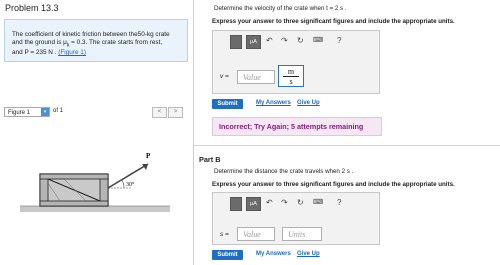 The image size is (500, 265). What do you see at coordinates (148, 156) in the screenshot?
I see `force-label: P` at bounding box center [148, 156].